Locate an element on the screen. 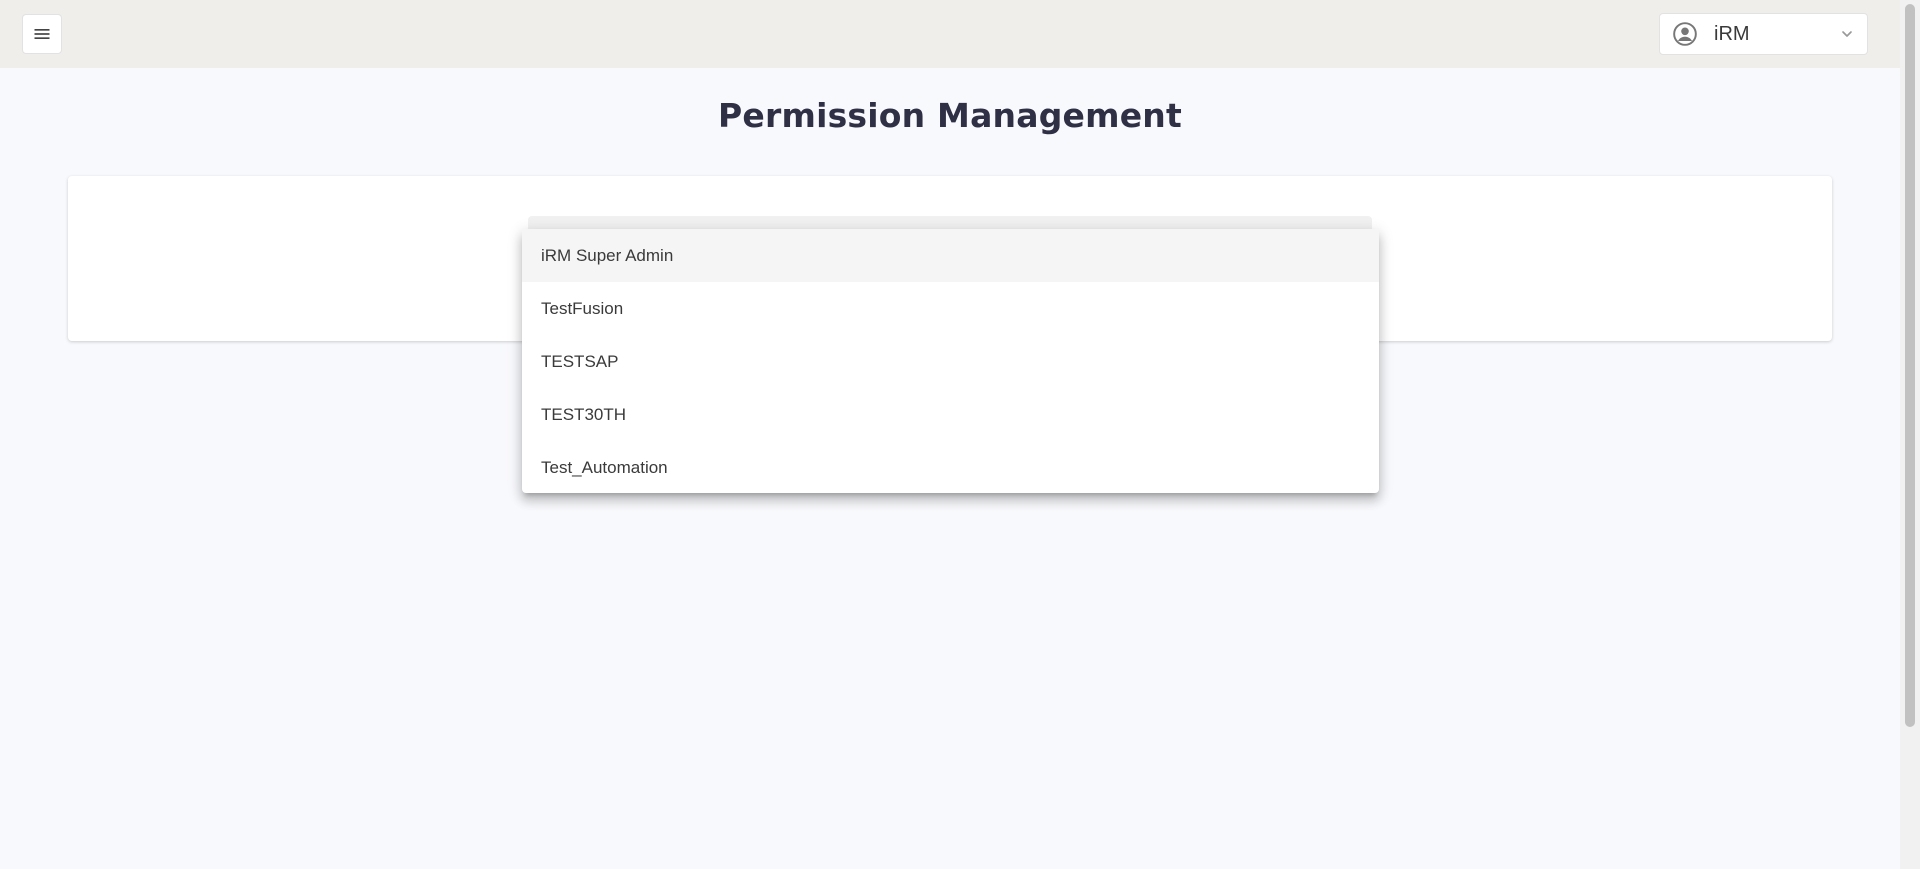 The image size is (1920, 869). scrollbar-thumb is located at coordinates (1910, 365).